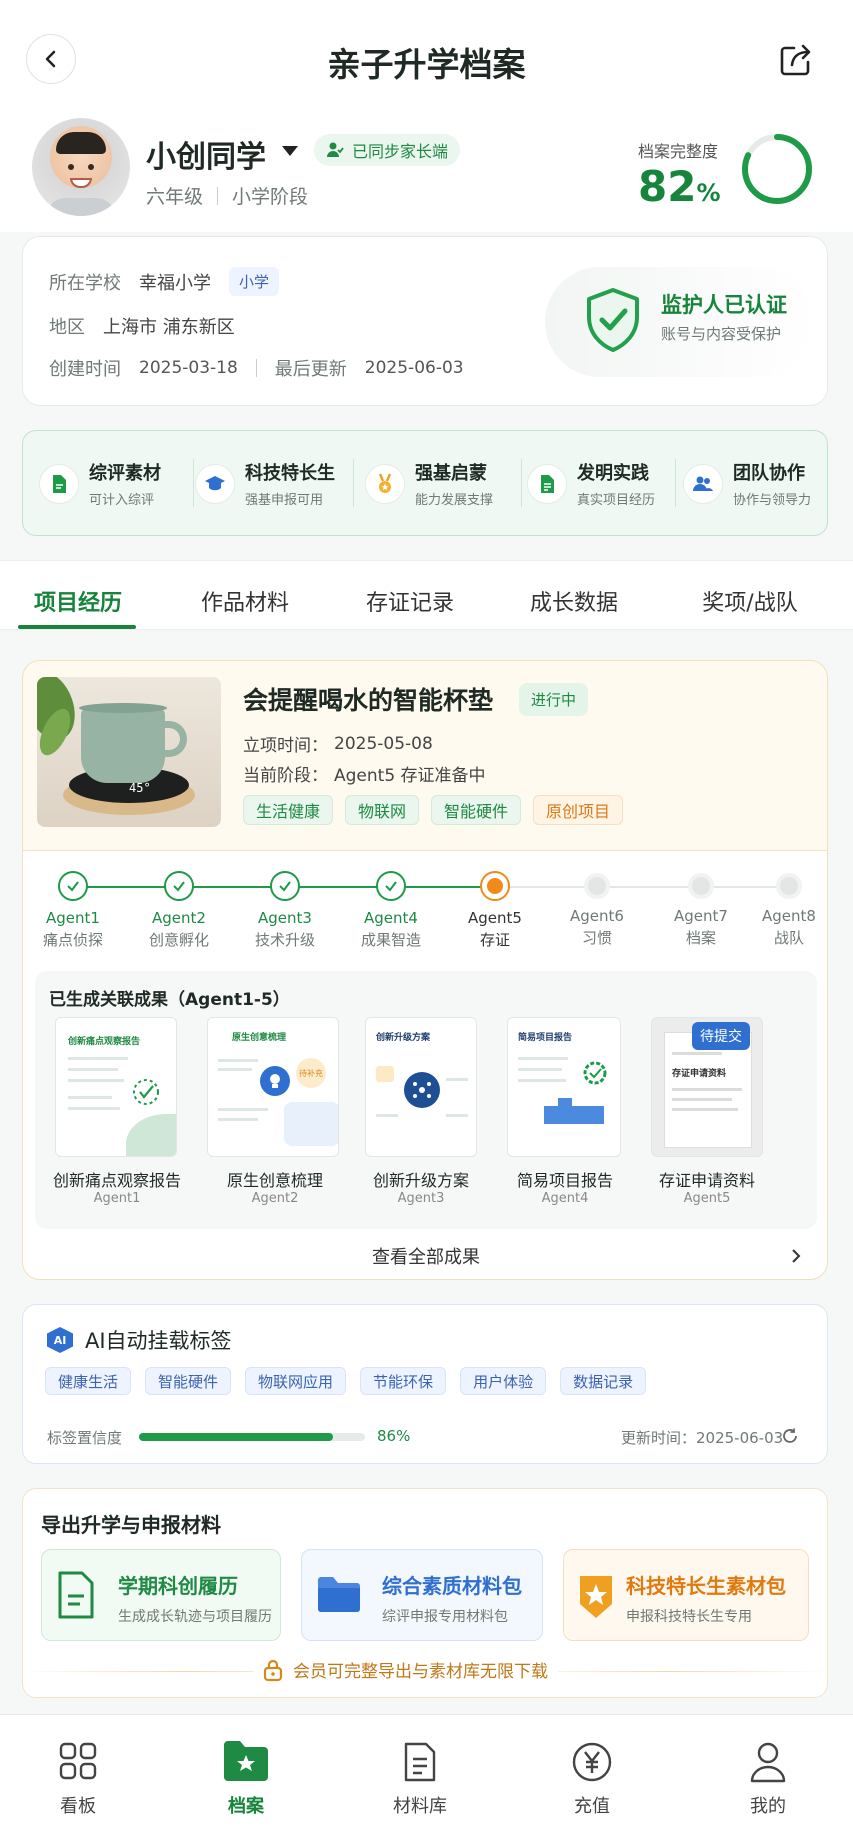  Describe the element at coordinates (421, 1087) in the screenshot. I see `result-thumb: 创新升级方案` at that location.